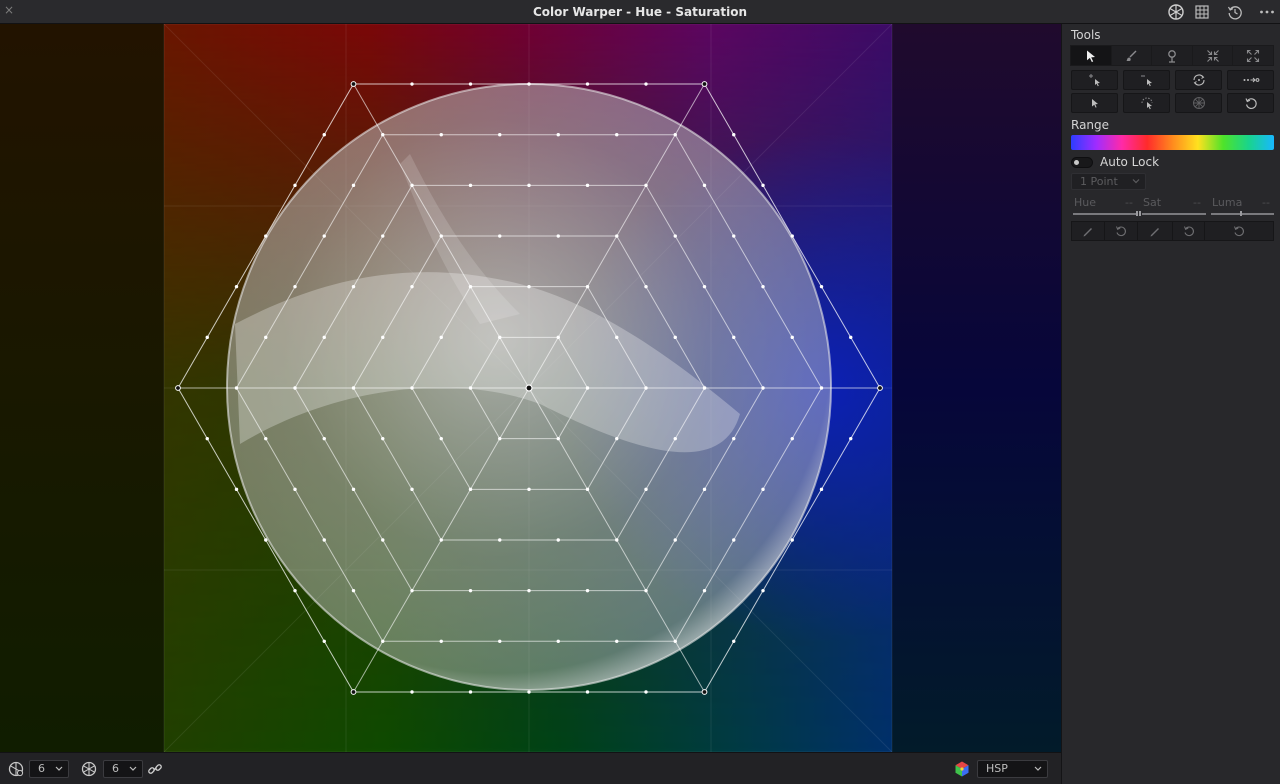 The image size is (1280, 784). I want to click on sat-reset-button, so click(1189, 231).